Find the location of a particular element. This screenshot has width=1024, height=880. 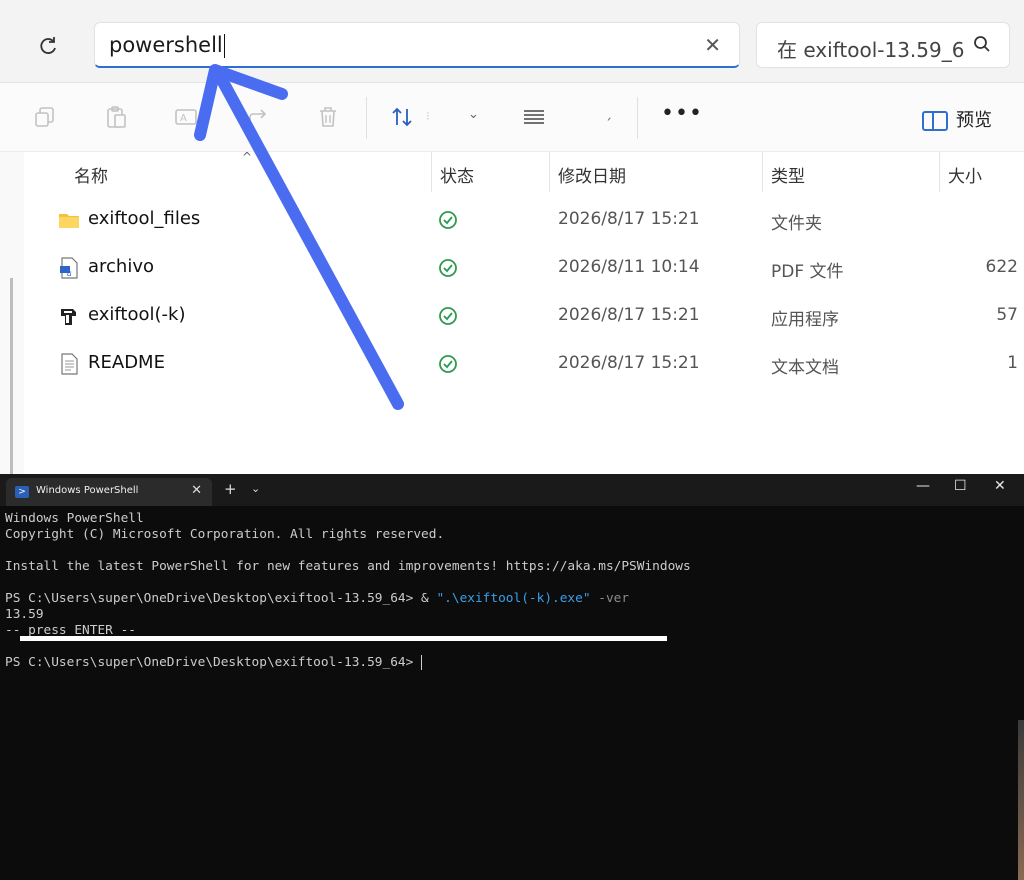

rename-icon: A is located at coordinates (186, 117).